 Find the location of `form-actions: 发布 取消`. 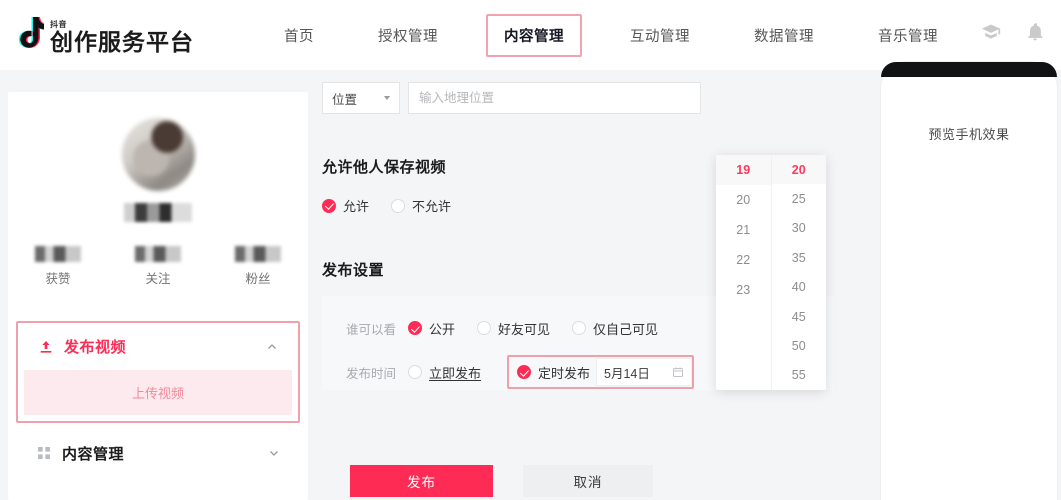

form-actions: 发布 取消 is located at coordinates (501, 481).